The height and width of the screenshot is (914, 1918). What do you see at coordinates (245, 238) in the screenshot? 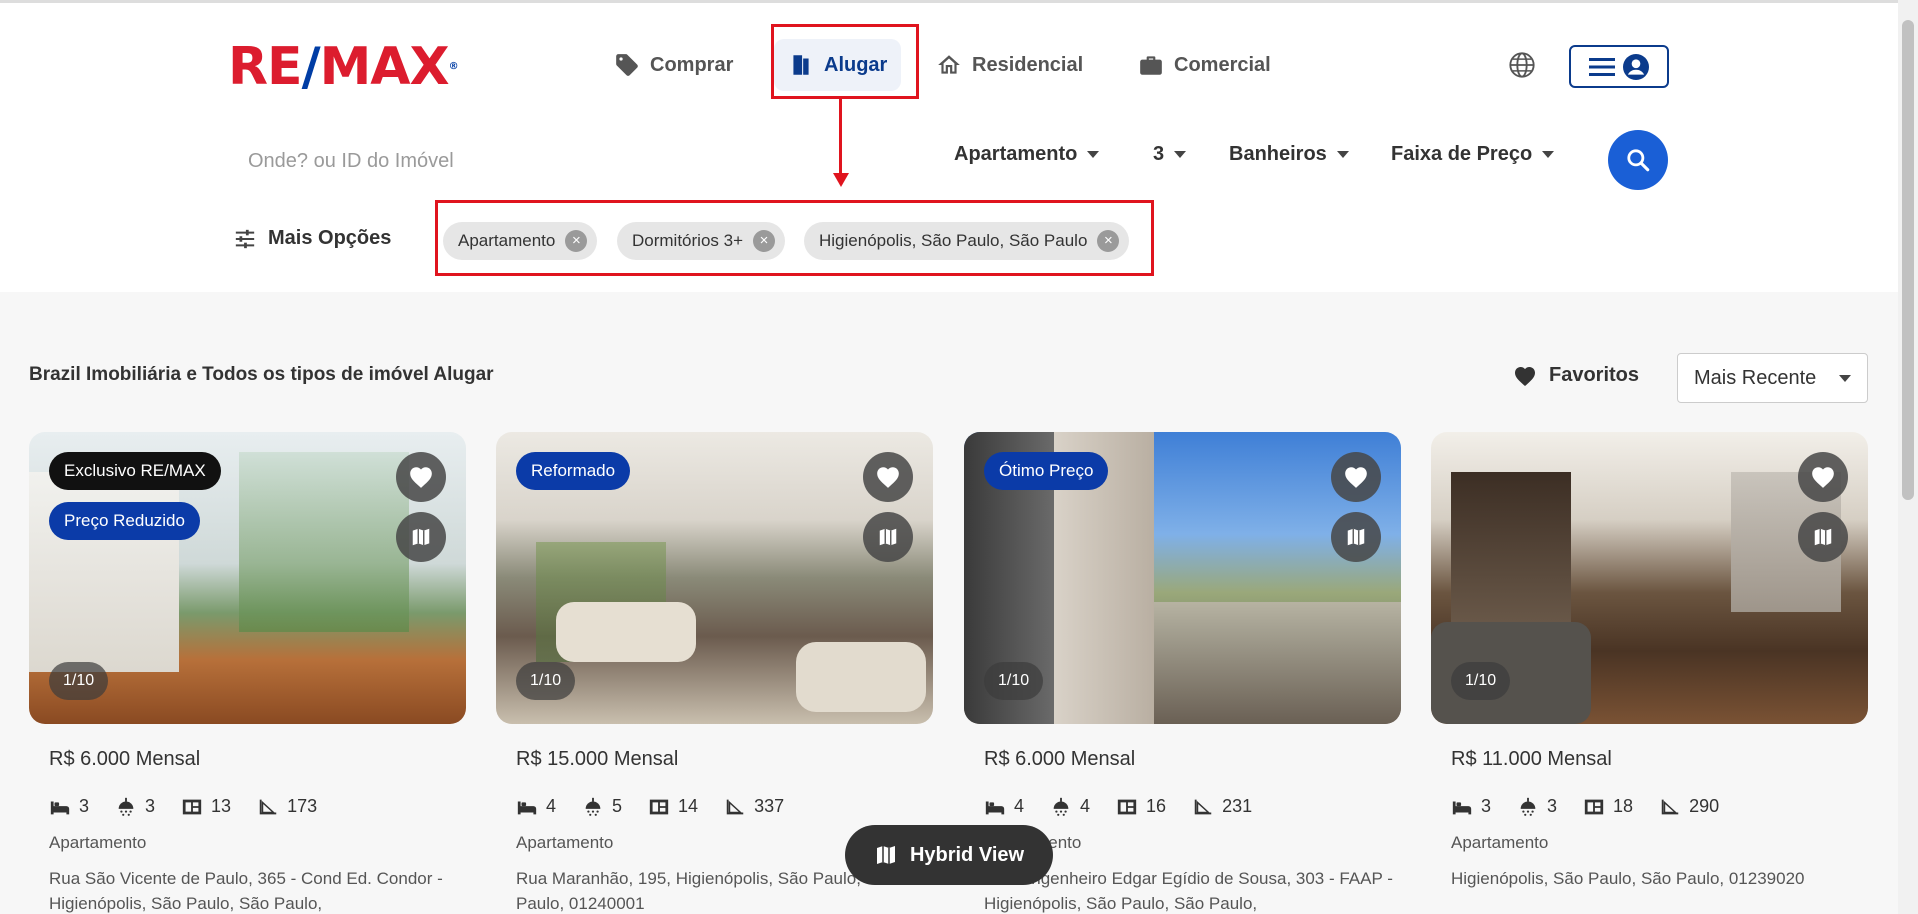
I see `sliders-icon` at bounding box center [245, 238].